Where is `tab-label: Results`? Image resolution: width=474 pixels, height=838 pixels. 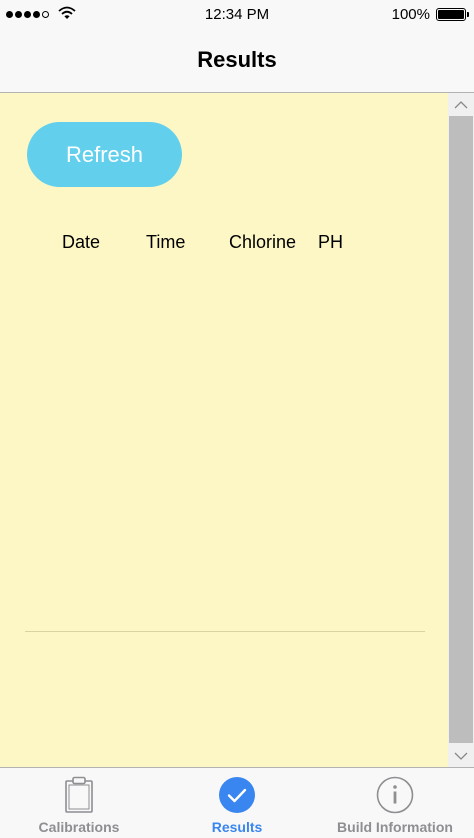 tab-label: Results is located at coordinates (237, 827).